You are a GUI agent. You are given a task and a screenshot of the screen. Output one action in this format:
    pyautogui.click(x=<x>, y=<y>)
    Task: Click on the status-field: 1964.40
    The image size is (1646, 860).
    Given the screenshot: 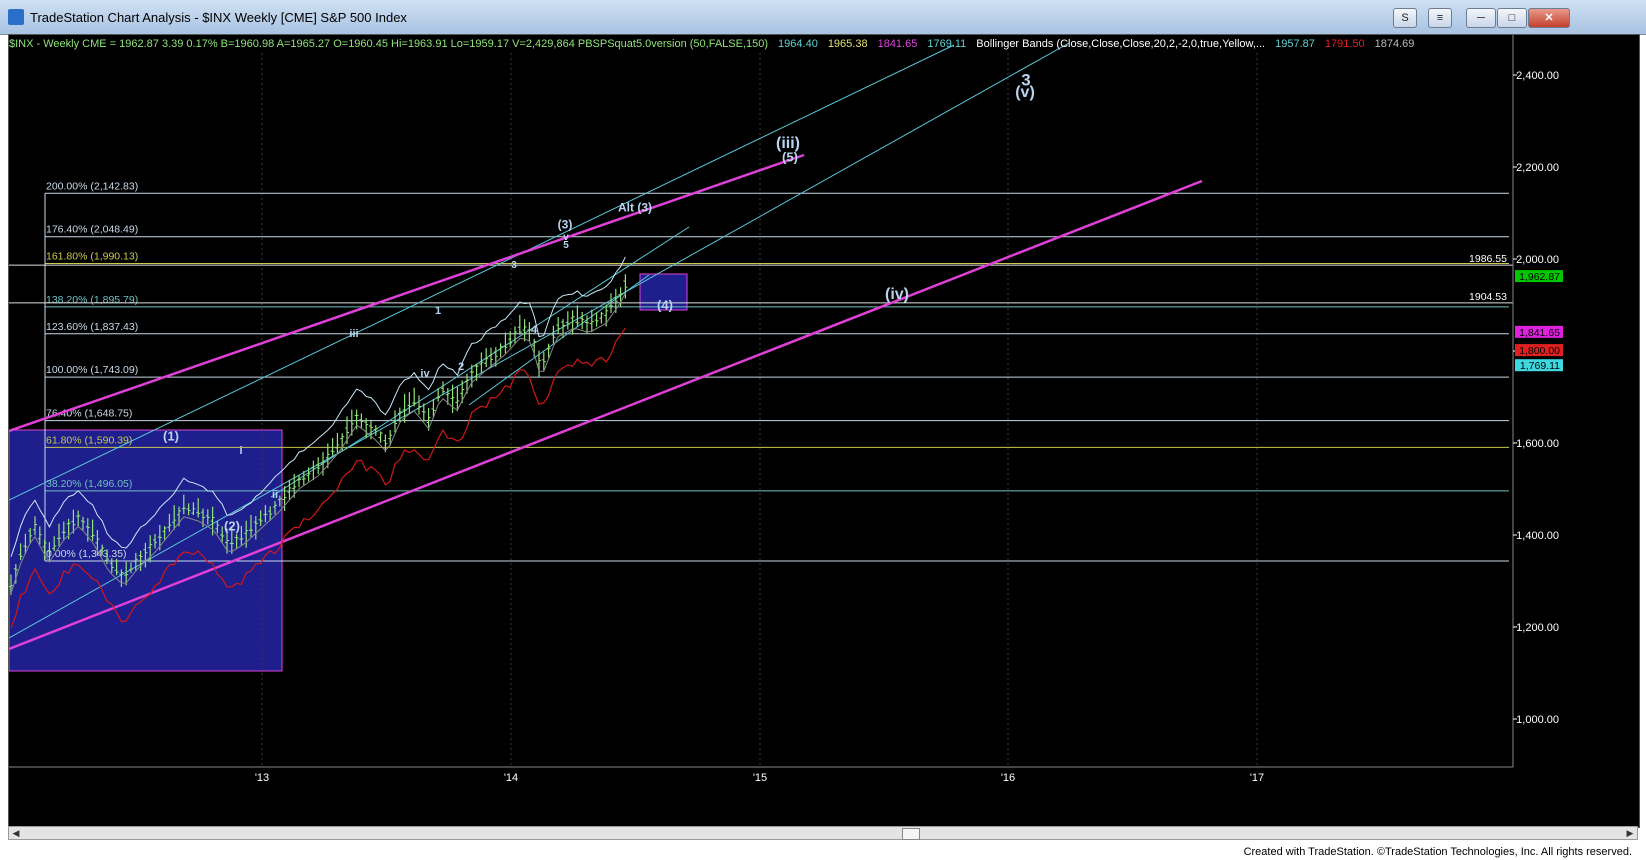 What is the action you would take?
    pyautogui.click(x=798, y=44)
    